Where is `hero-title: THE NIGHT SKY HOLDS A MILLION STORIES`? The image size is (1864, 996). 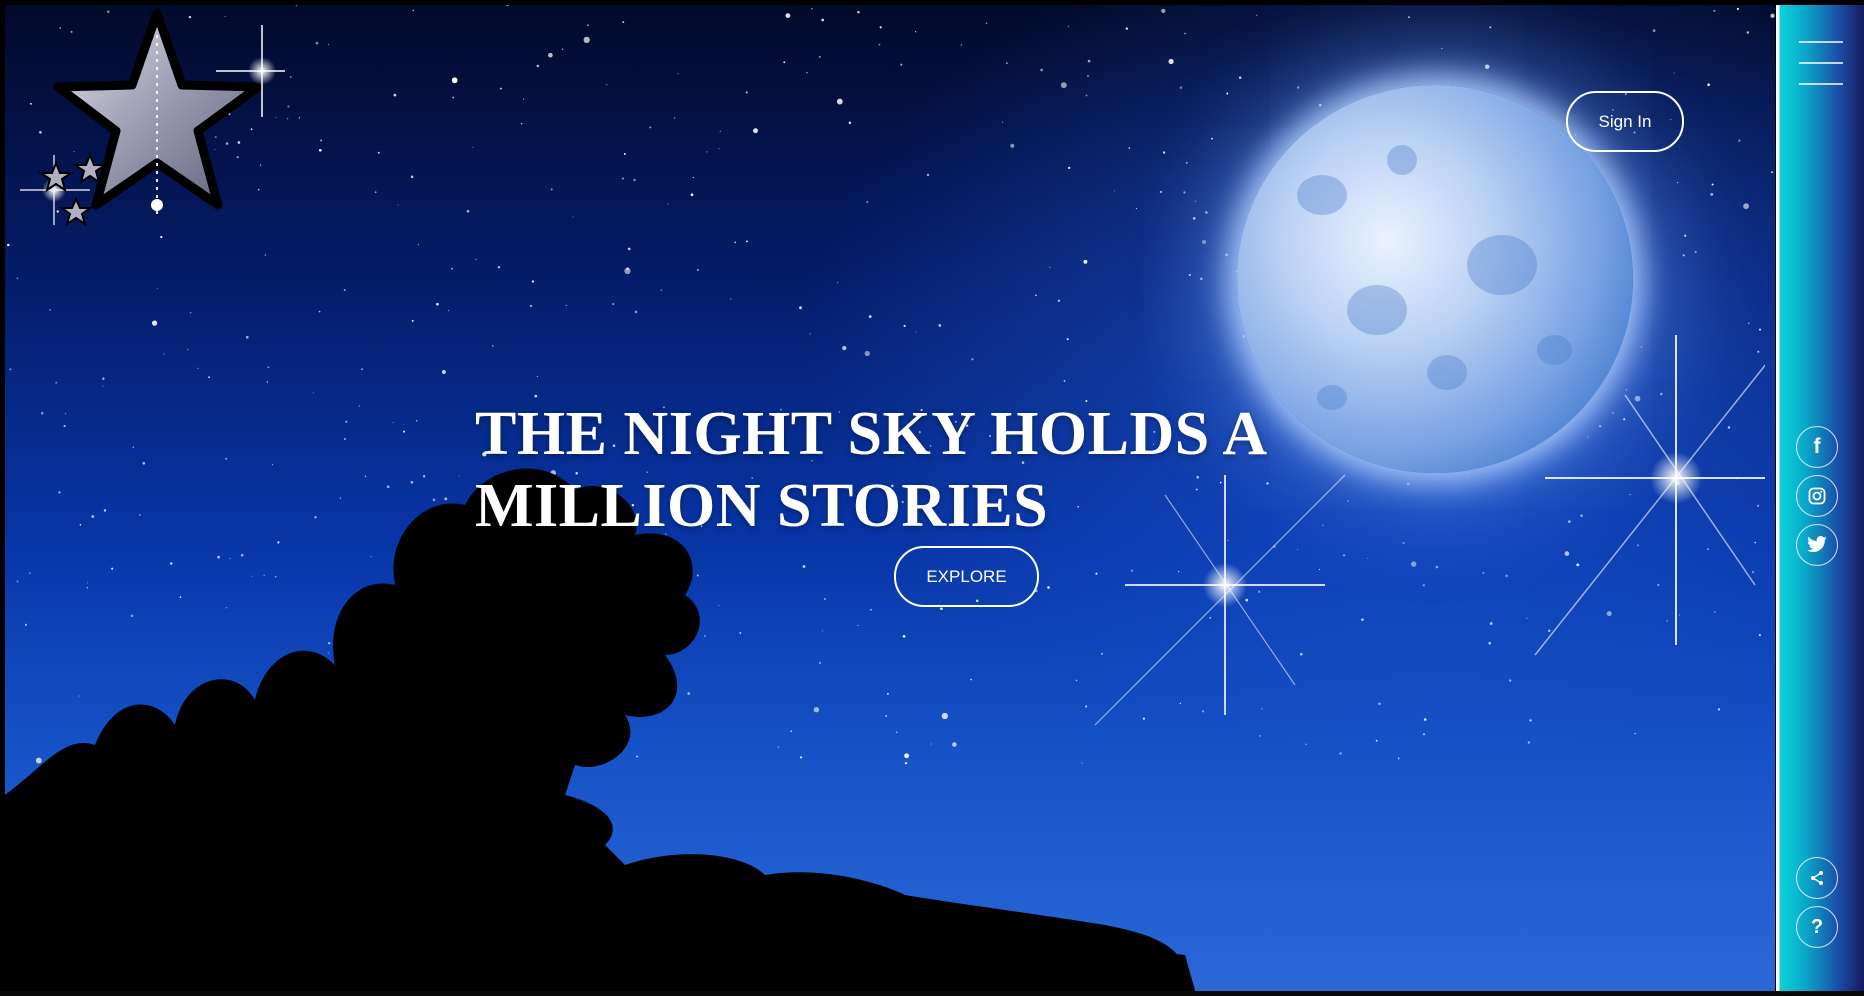
hero-title: THE NIGHT SKY HOLDS A MILLION STORIES is located at coordinates (870, 470).